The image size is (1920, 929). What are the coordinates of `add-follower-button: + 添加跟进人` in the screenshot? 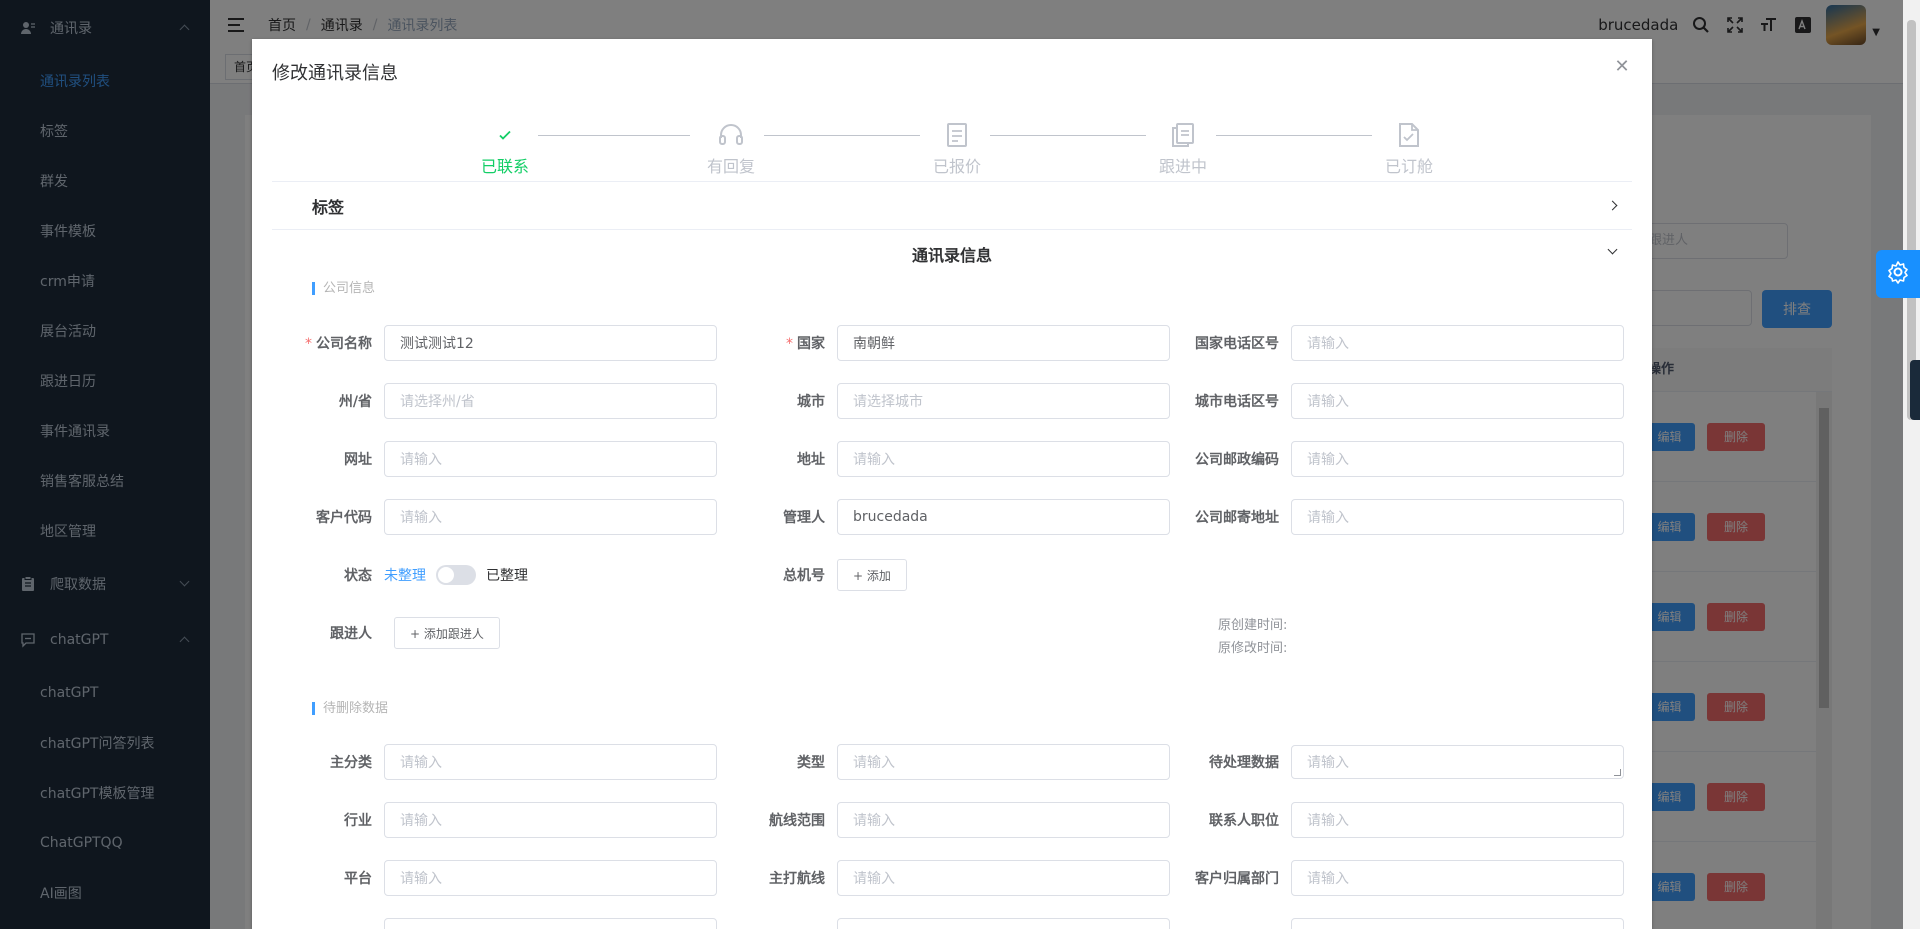 It's located at (447, 633).